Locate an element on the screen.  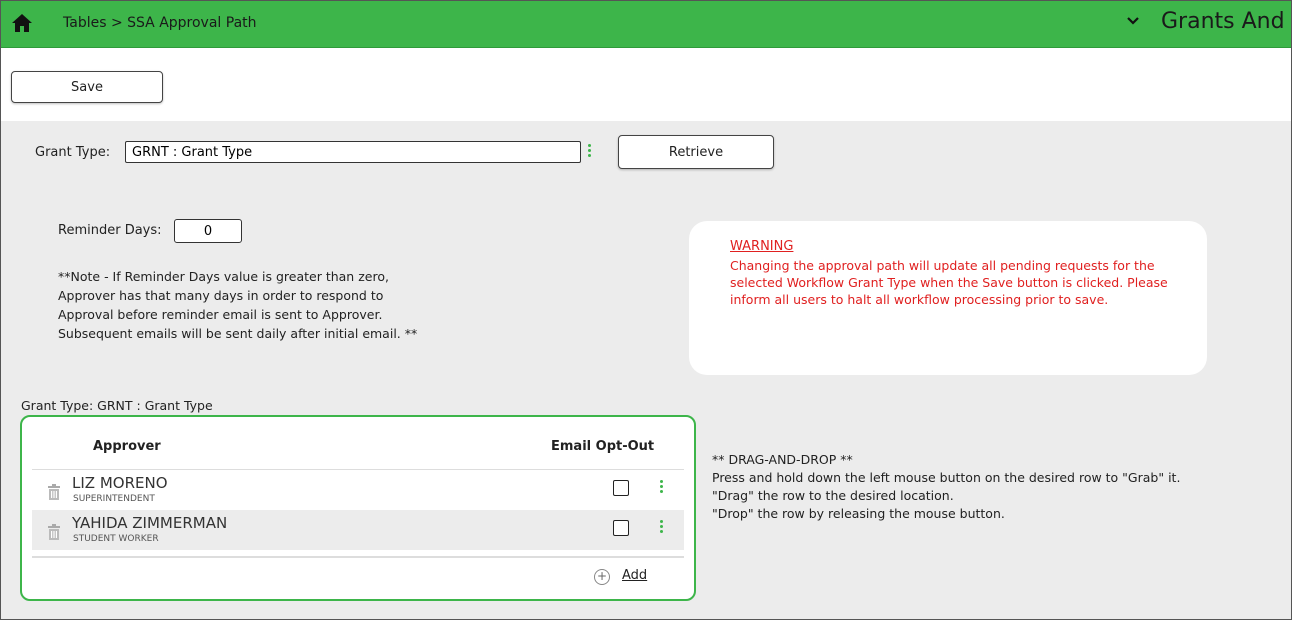
column-header-approver: Approver is located at coordinates (127, 446).